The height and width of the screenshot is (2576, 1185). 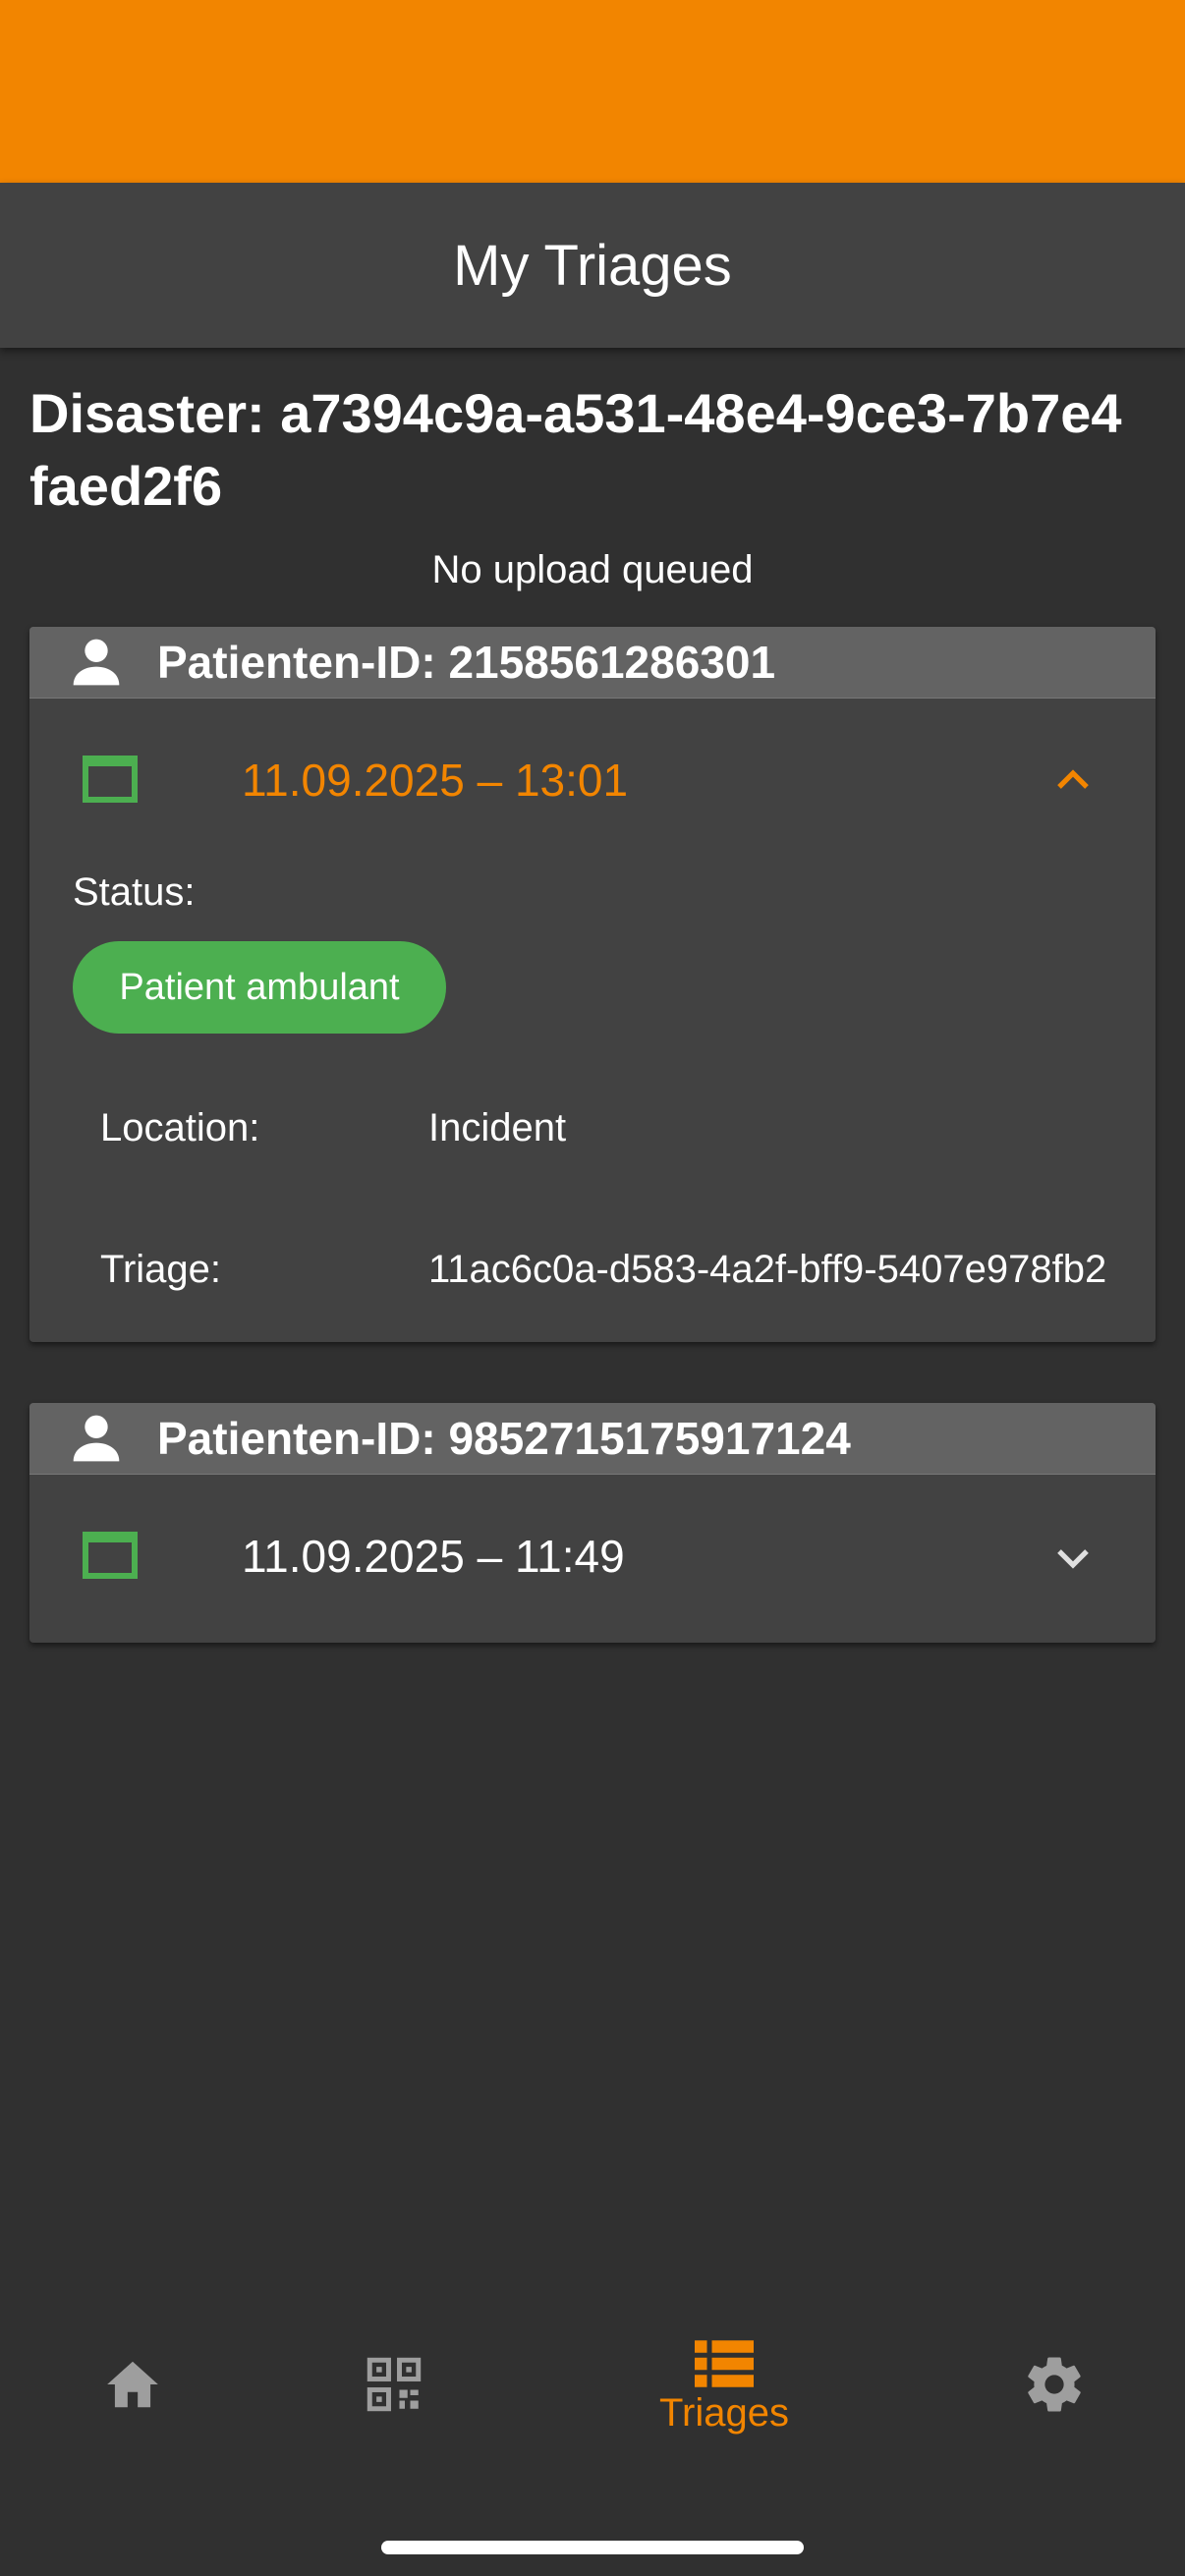 I want to click on nav-settings, so click(x=1054, y=2384).